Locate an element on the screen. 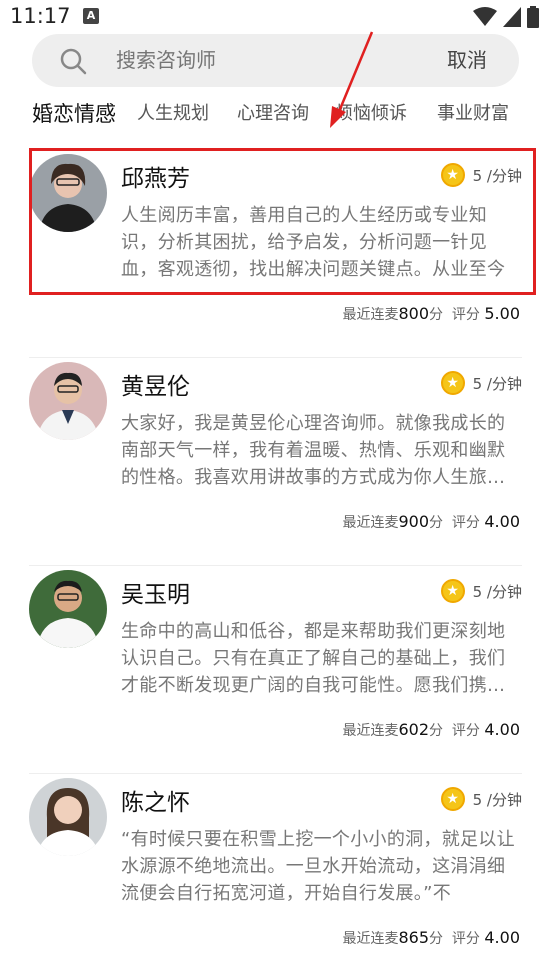 The image size is (551, 976). category-tabs: 婚恋情感 人生规划 心理咨询 烦恼倾诉 事业财富 is located at coordinates (275, 114).